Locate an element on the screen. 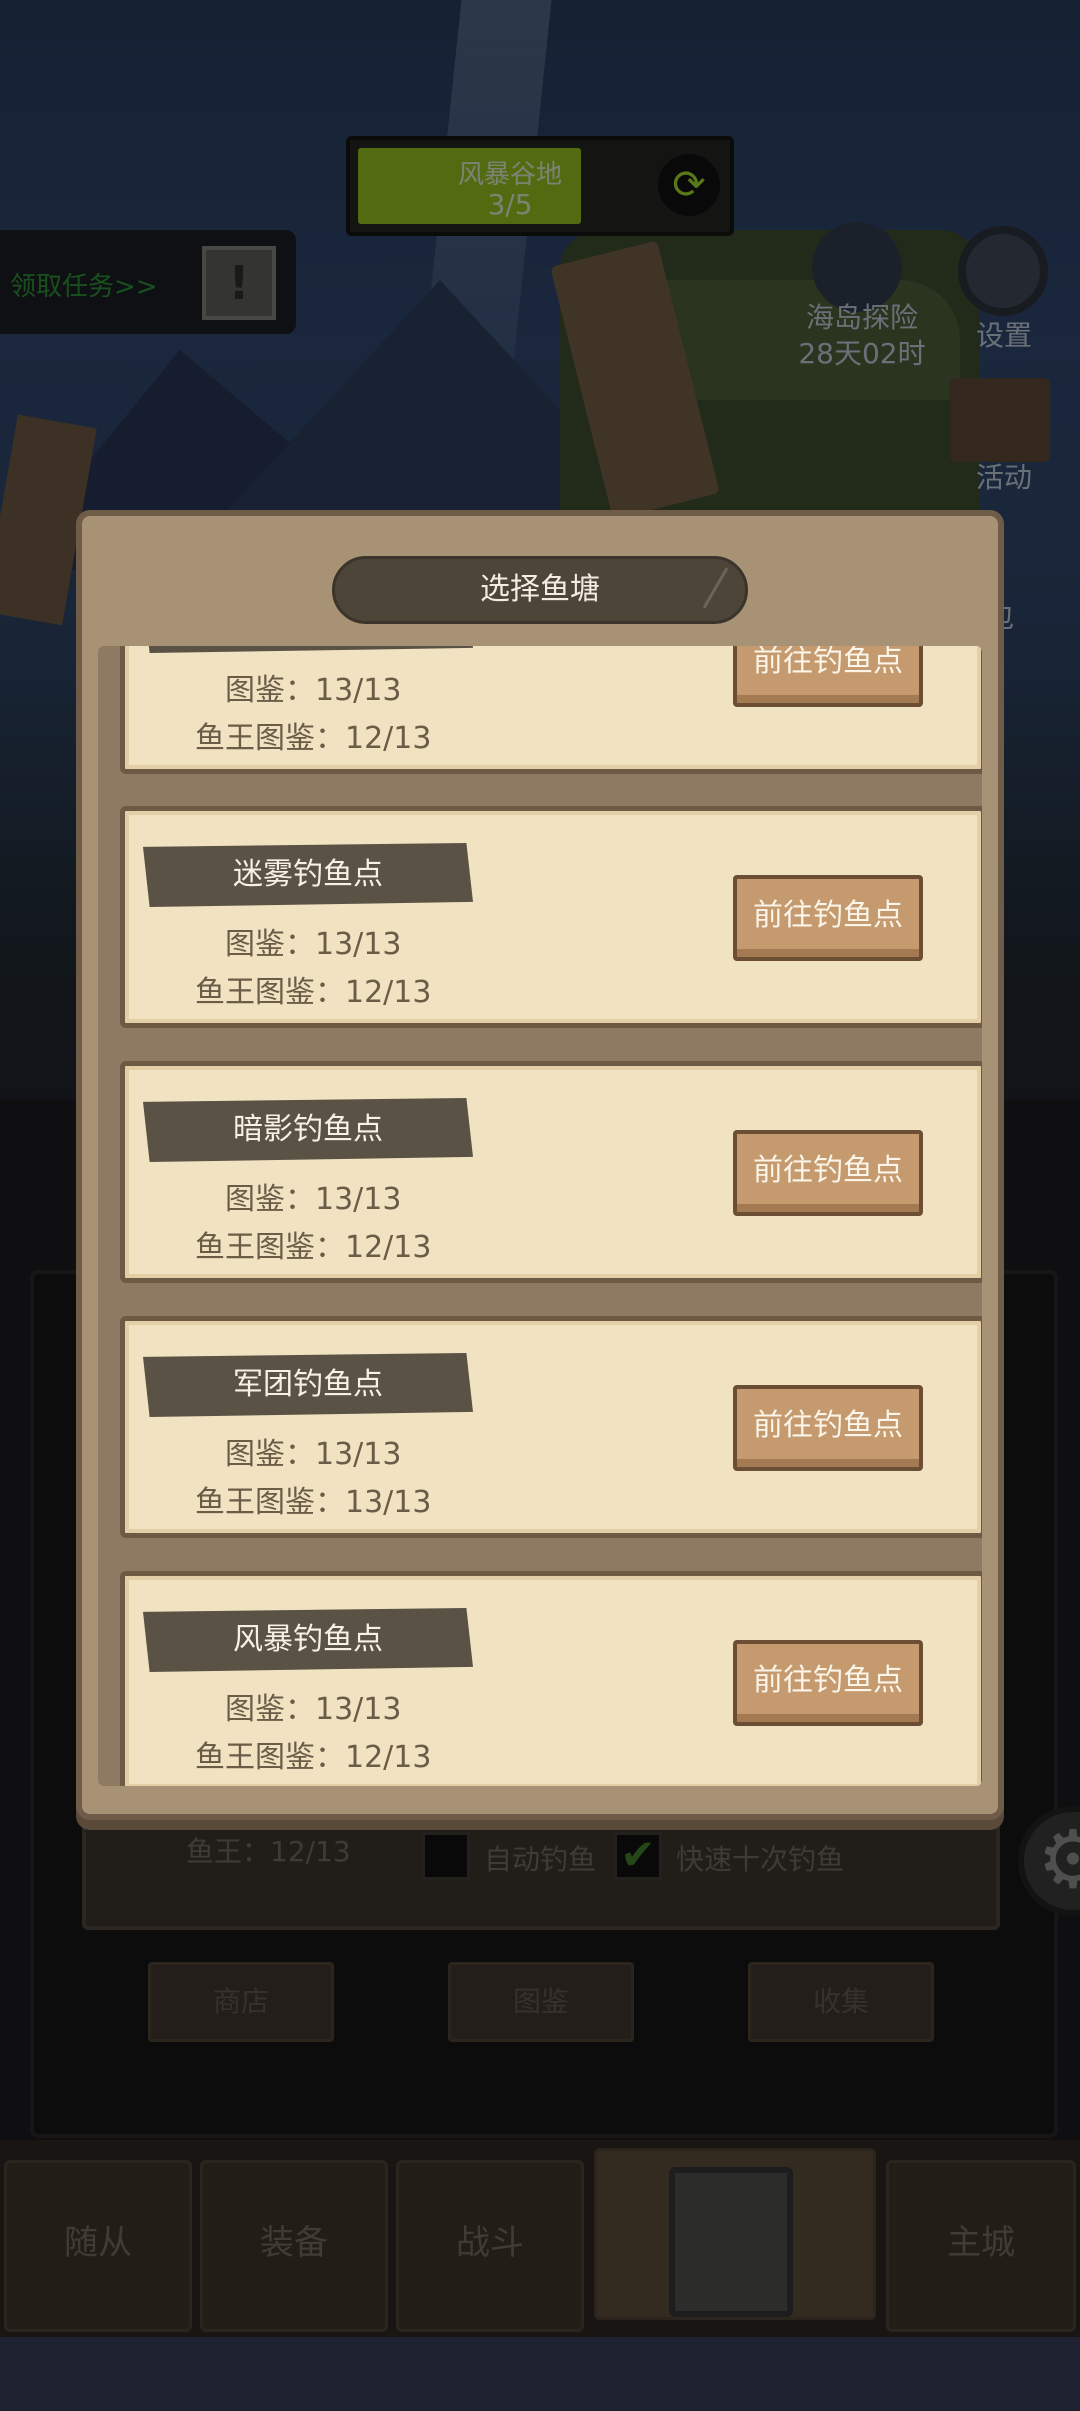  pond-name: 暗影钓鱼点 is located at coordinates (308, 1129).